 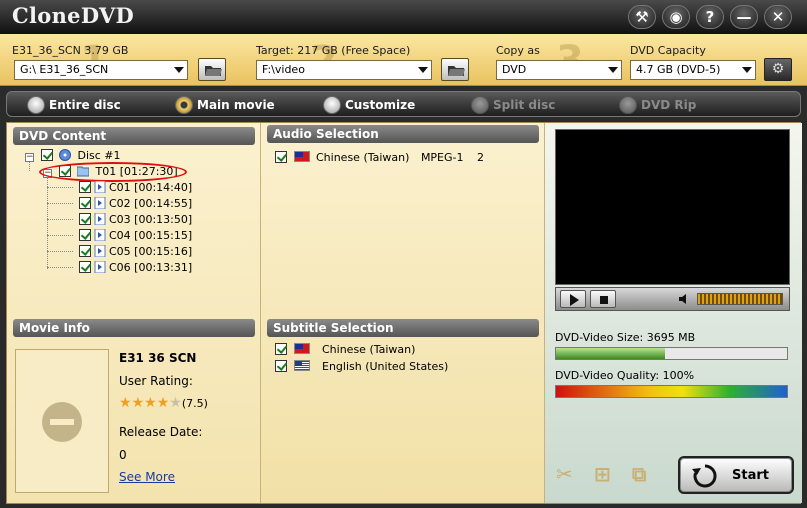 What do you see at coordinates (99, 155) in the screenshot?
I see `tree-disc-label: Disc #1` at bounding box center [99, 155].